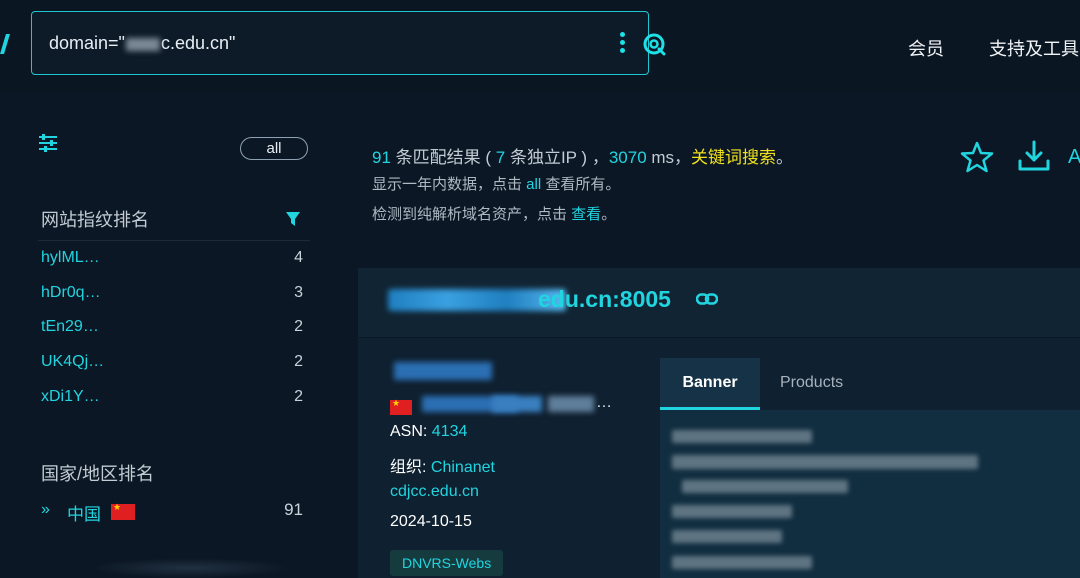 Image resolution: width=1080 pixels, height=578 pixels. What do you see at coordinates (348, 43) in the screenshot?
I see `search-input: domain=" c.edu.cn"` at bounding box center [348, 43].